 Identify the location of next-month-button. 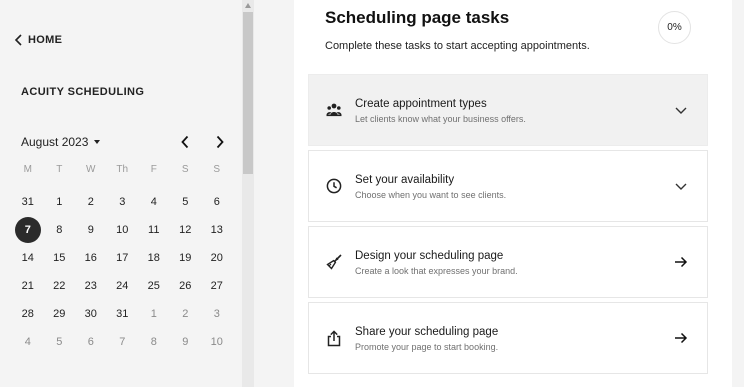
(220, 142).